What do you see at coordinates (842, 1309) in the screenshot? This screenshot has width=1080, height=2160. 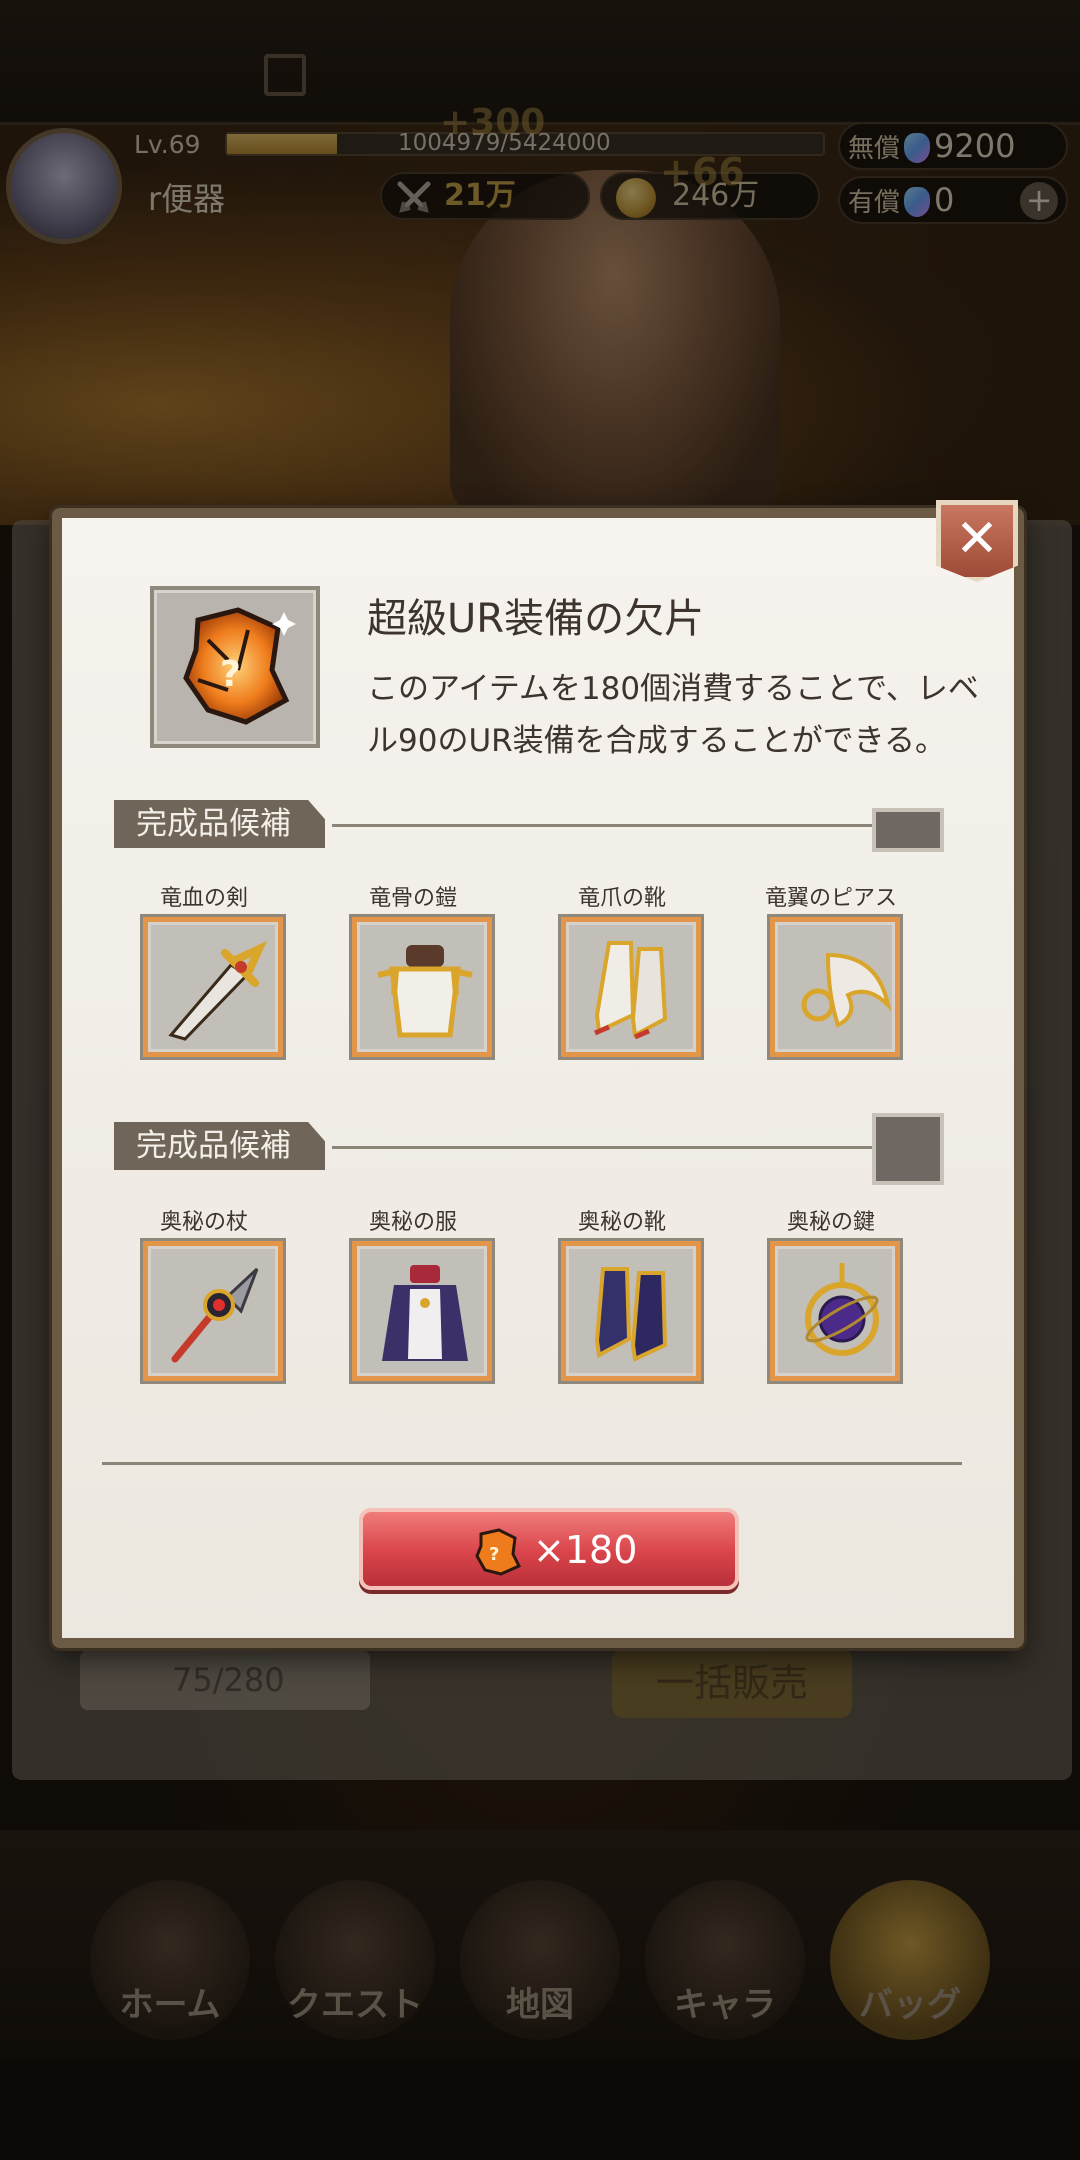 I see `arcane-key-icon` at bounding box center [842, 1309].